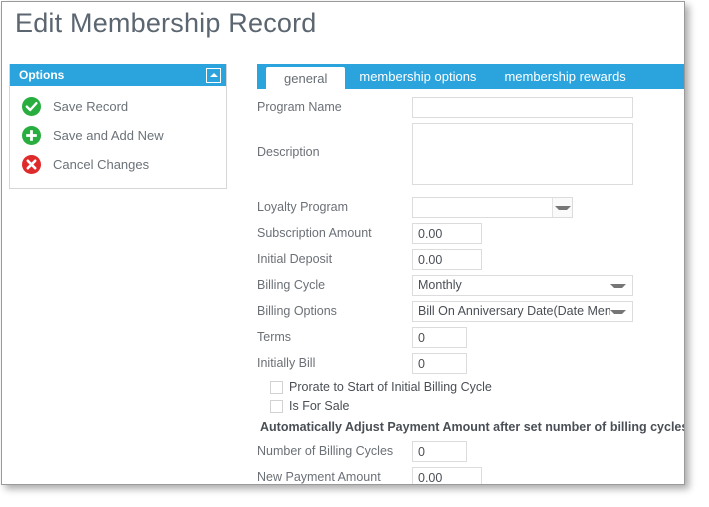 This screenshot has height=507, width=709. Describe the element at coordinates (470, 363) in the screenshot. I see `row-initially-bill: Initially Bill` at that location.